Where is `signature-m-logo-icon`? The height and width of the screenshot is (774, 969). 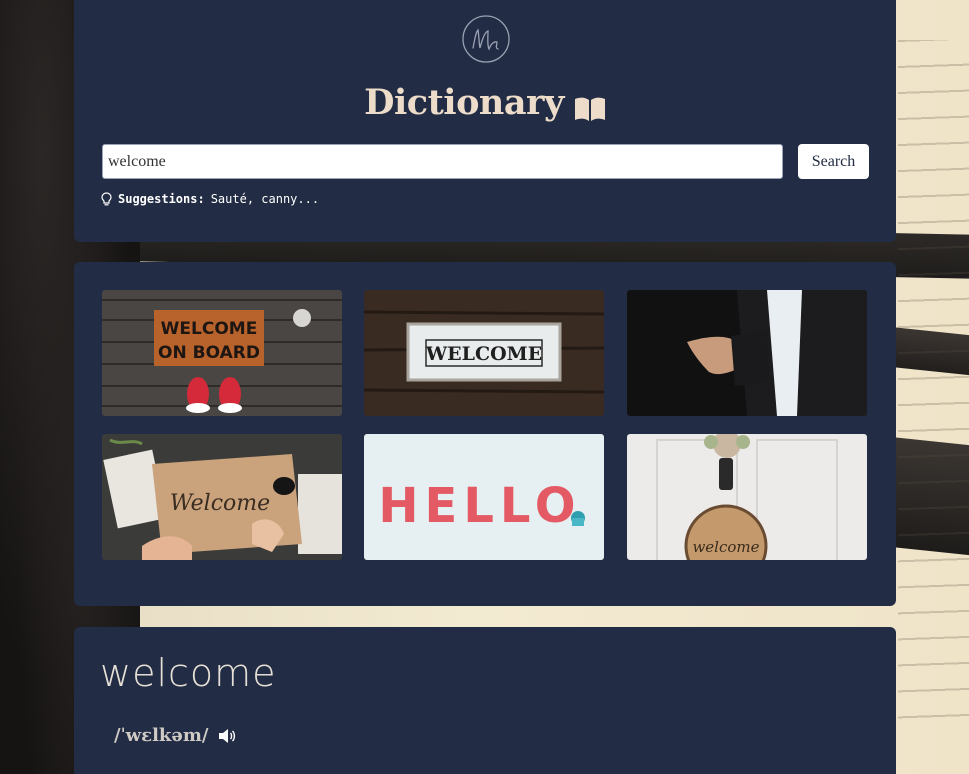 signature-m-logo-icon is located at coordinates (486, 39).